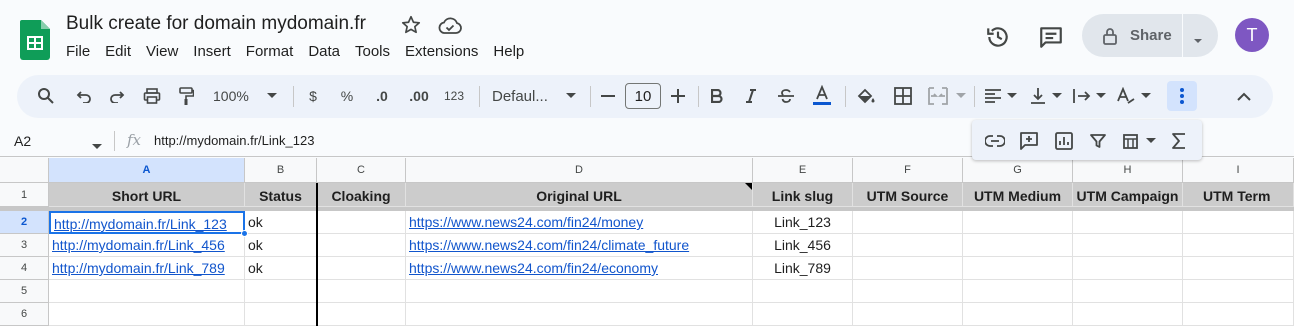  Describe the element at coordinates (803, 268) in the screenshot. I see `cell-link-slug: Link_789` at that location.